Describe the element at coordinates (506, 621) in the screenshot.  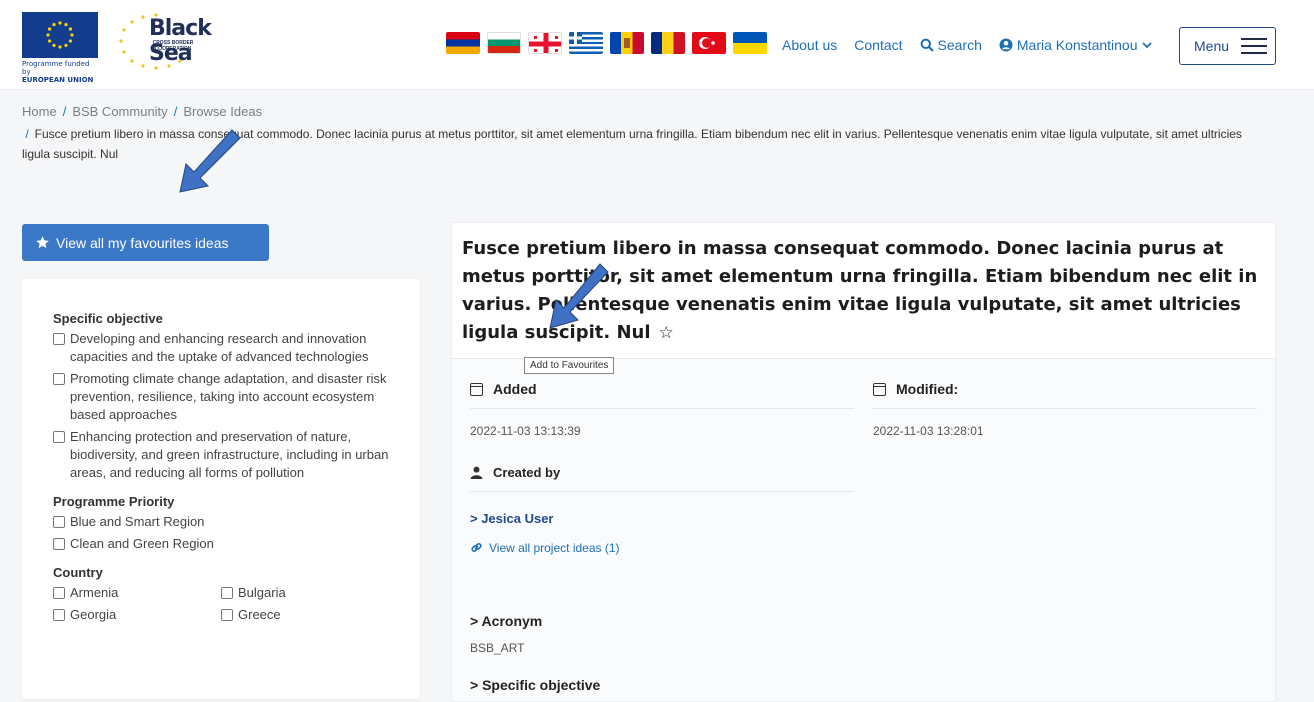
I see `acronym-heading: > Acronym` at that location.